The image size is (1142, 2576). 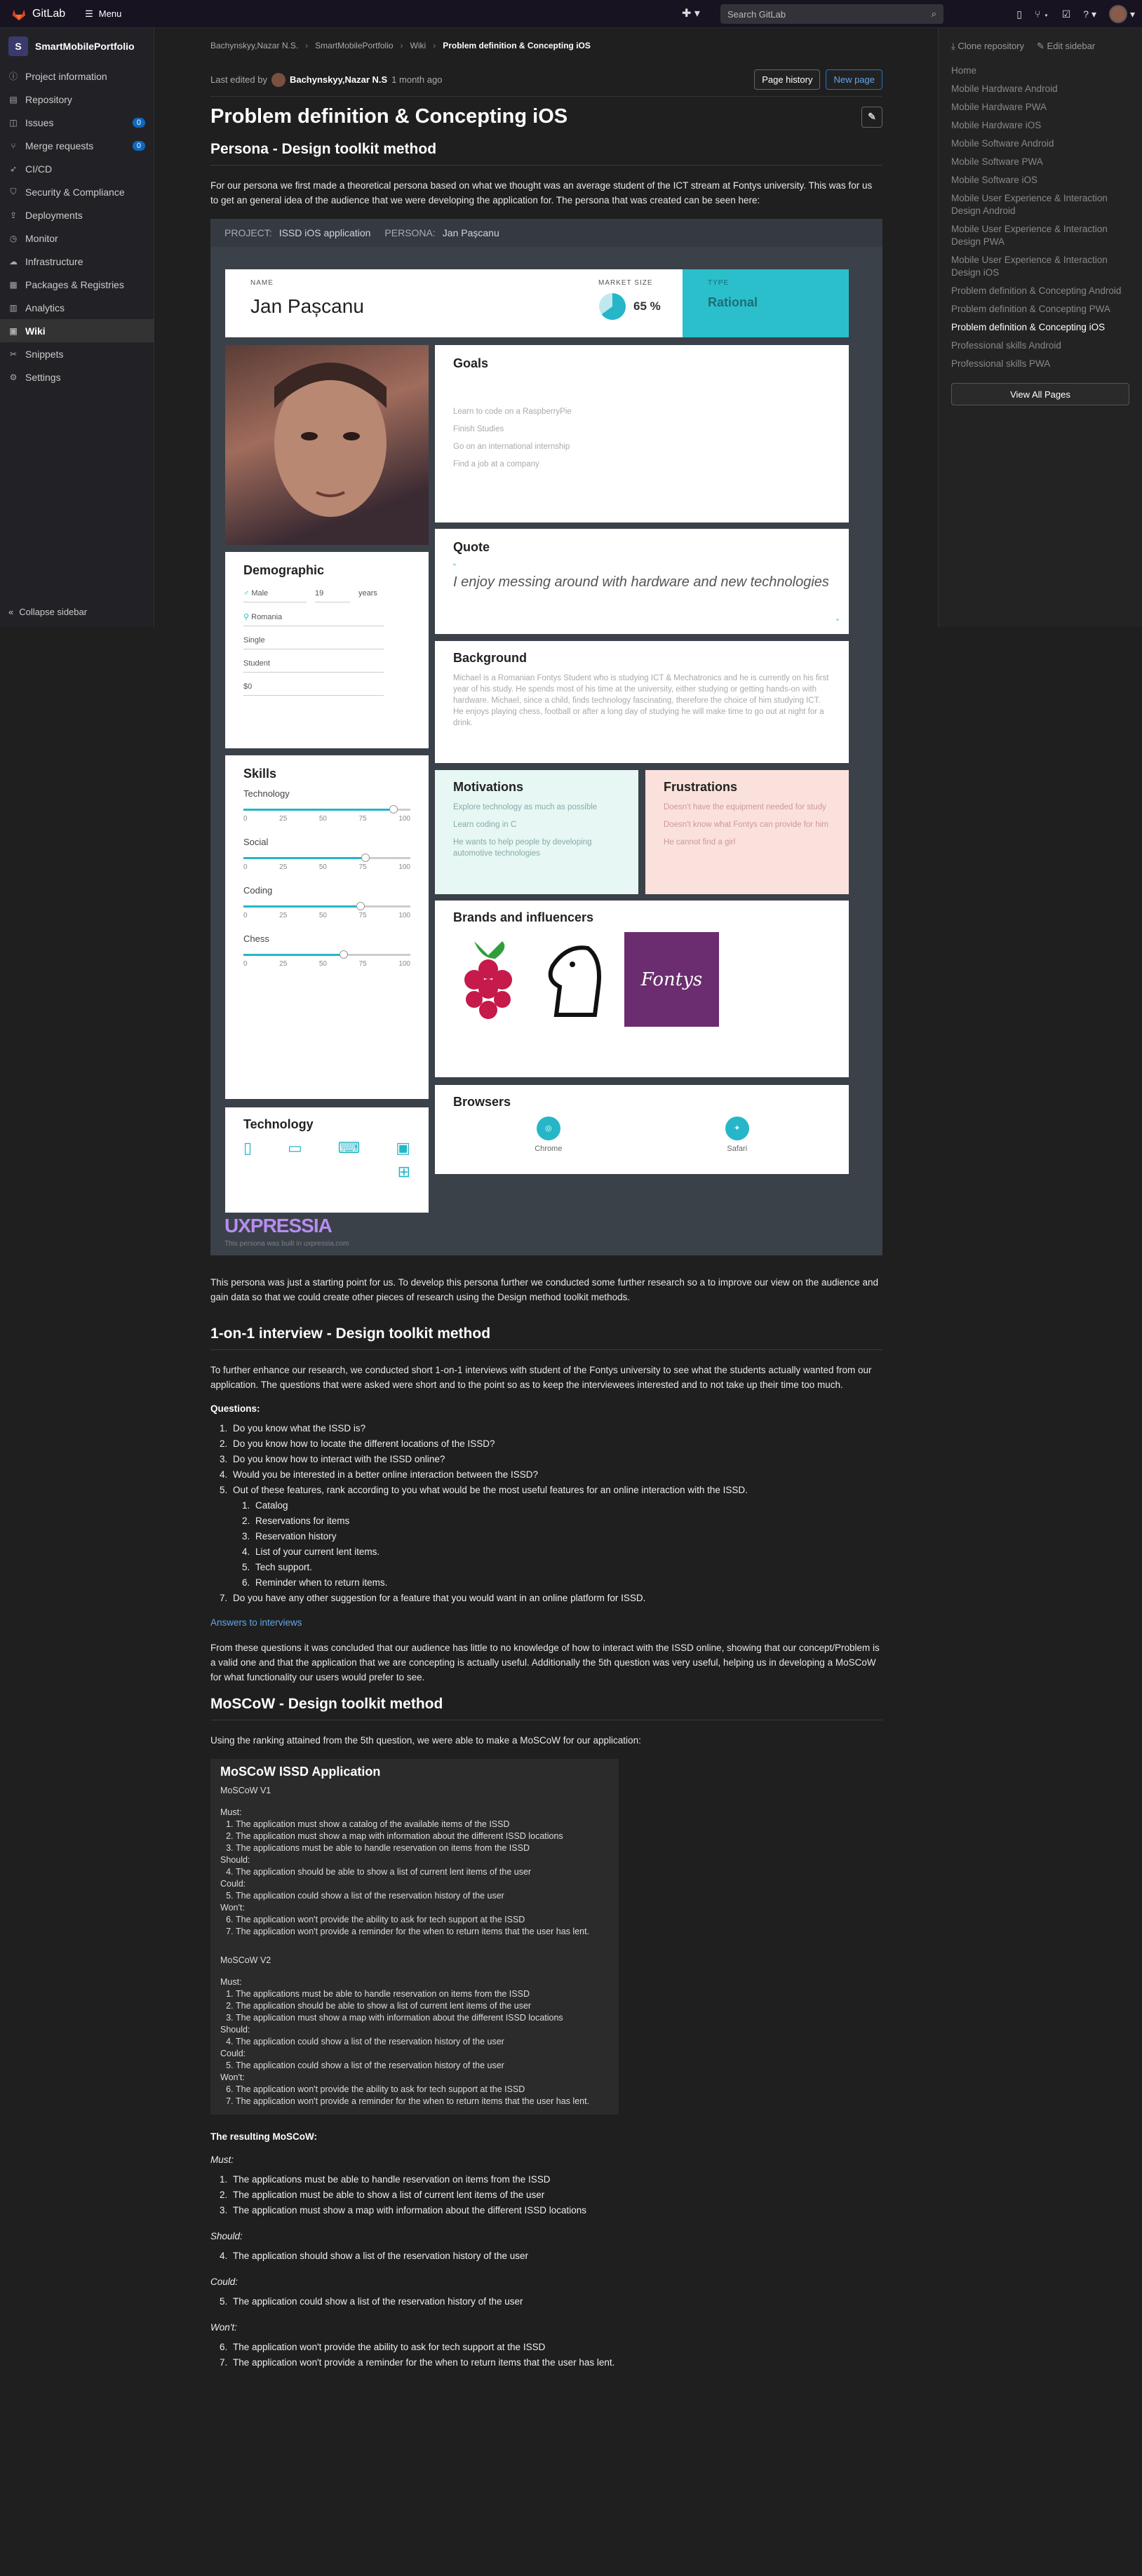 What do you see at coordinates (496, 464) in the screenshot?
I see `goal-item: Find a job at a company` at bounding box center [496, 464].